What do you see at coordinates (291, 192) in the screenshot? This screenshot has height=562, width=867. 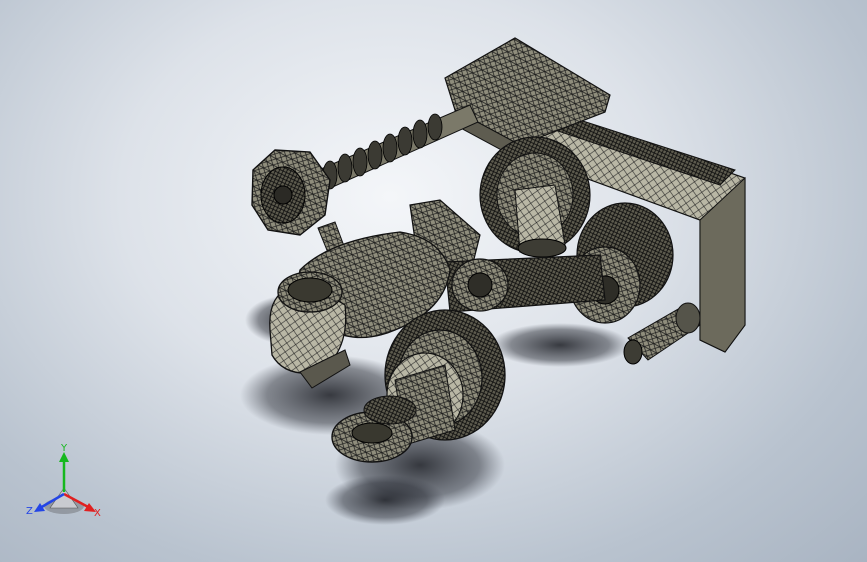 I see `hex-knob` at bounding box center [291, 192].